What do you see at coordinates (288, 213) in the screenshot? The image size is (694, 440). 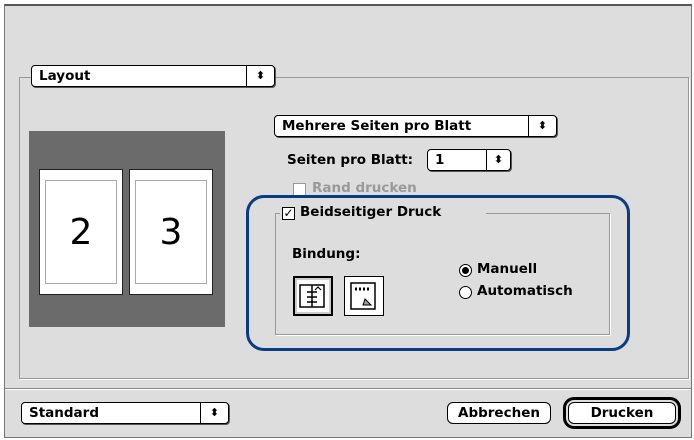 I see `duplex-checkbox: ✓` at bounding box center [288, 213].